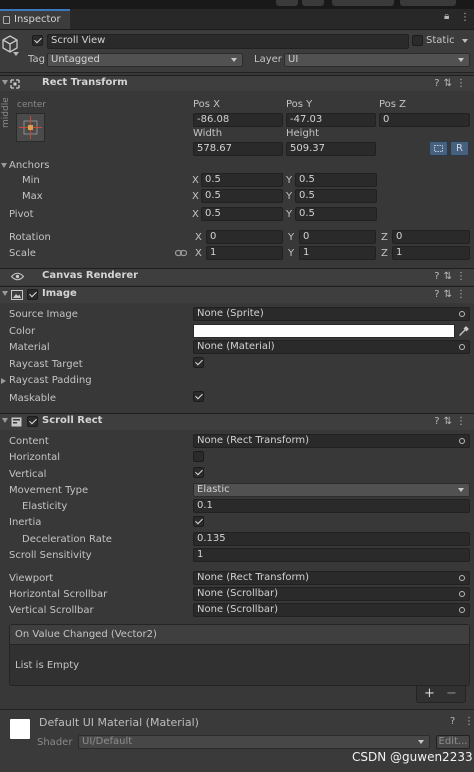  What do you see at coordinates (43, 314) in the screenshot?
I see `source-image-label: Source Image` at bounding box center [43, 314].